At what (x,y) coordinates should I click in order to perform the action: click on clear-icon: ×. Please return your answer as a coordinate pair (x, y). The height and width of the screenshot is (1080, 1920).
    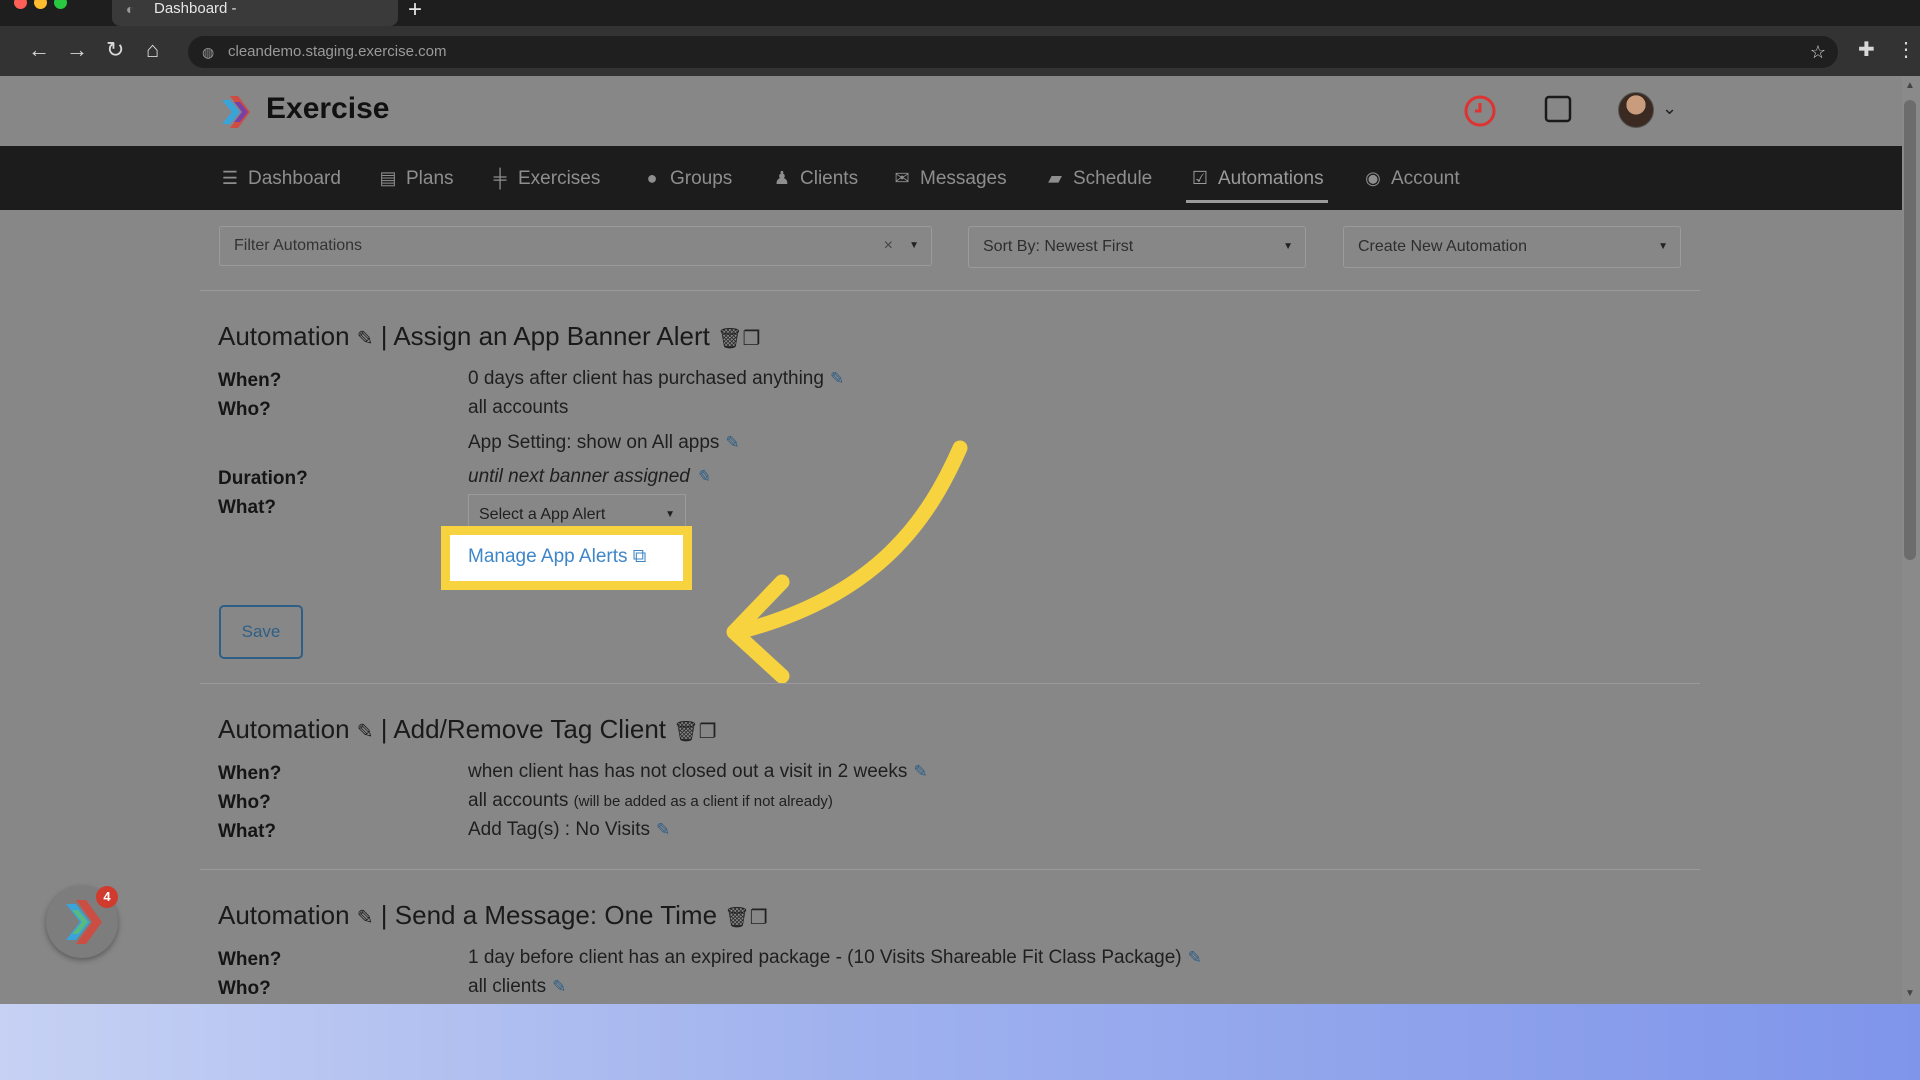
    Looking at the image, I should click on (888, 246).